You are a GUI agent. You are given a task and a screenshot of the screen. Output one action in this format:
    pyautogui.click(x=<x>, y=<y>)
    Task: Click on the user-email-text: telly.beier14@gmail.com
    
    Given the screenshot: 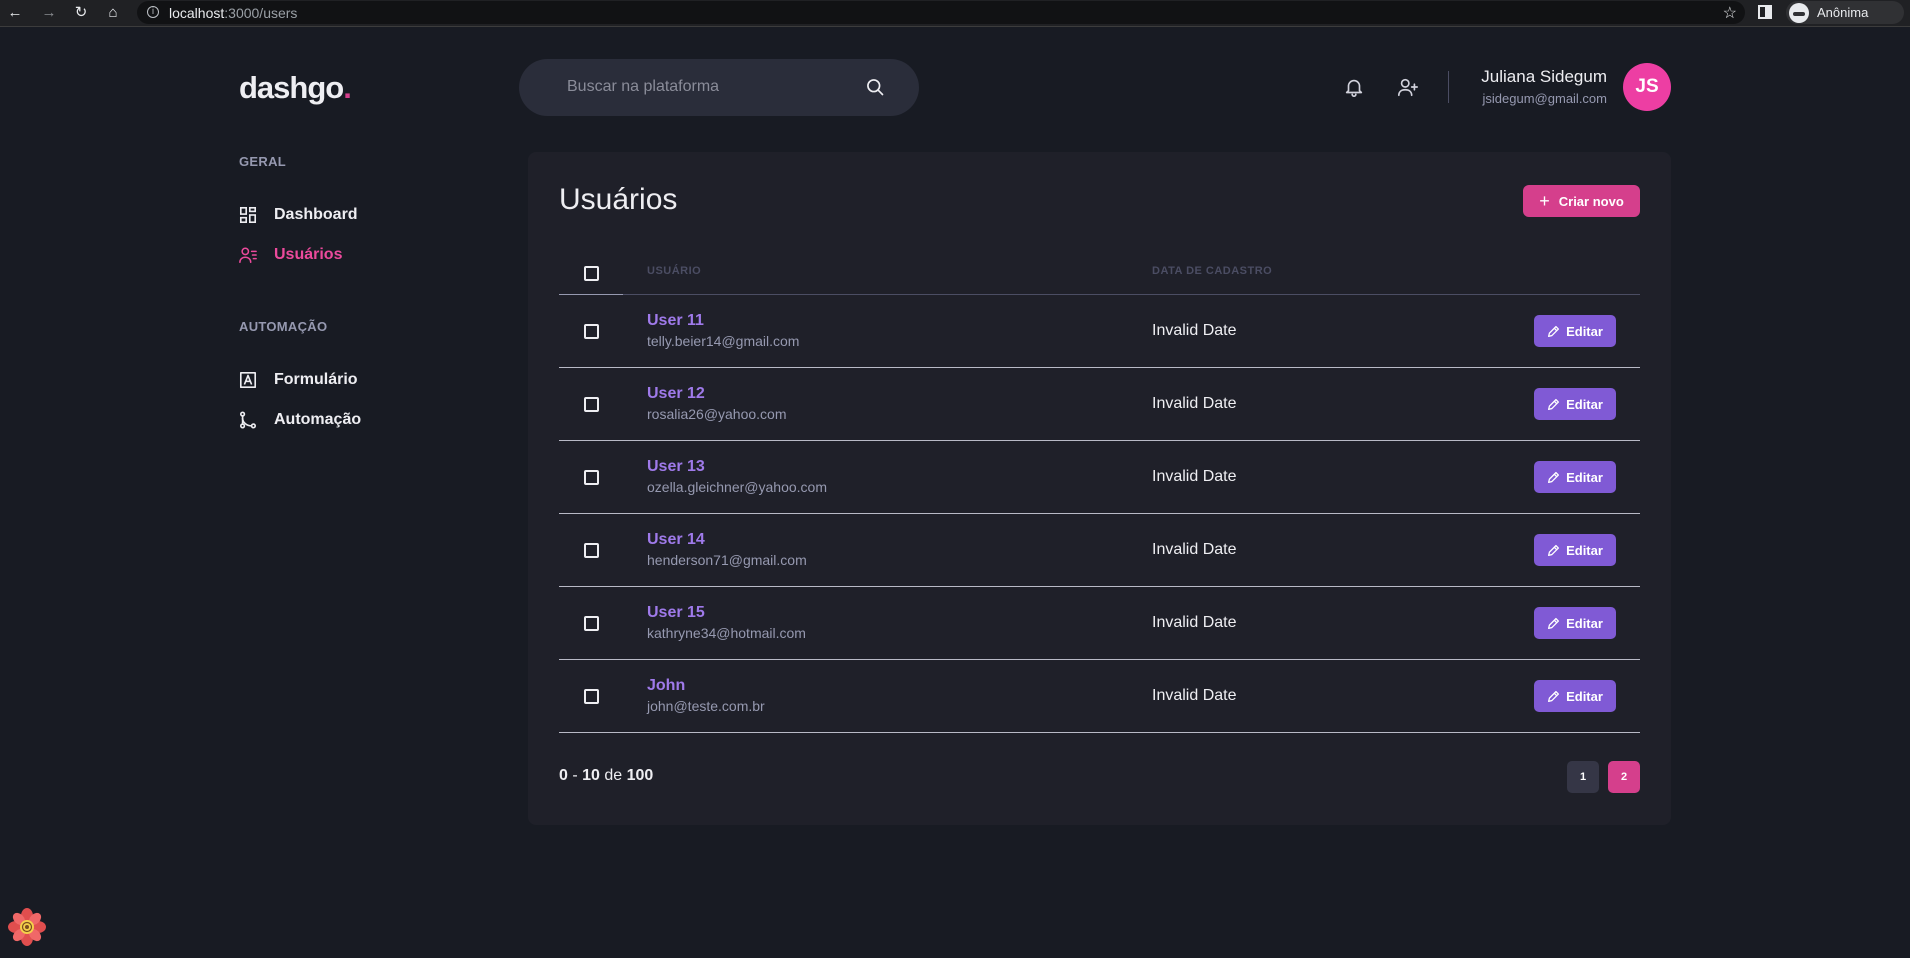 What is the action you would take?
    pyautogui.click(x=723, y=341)
    